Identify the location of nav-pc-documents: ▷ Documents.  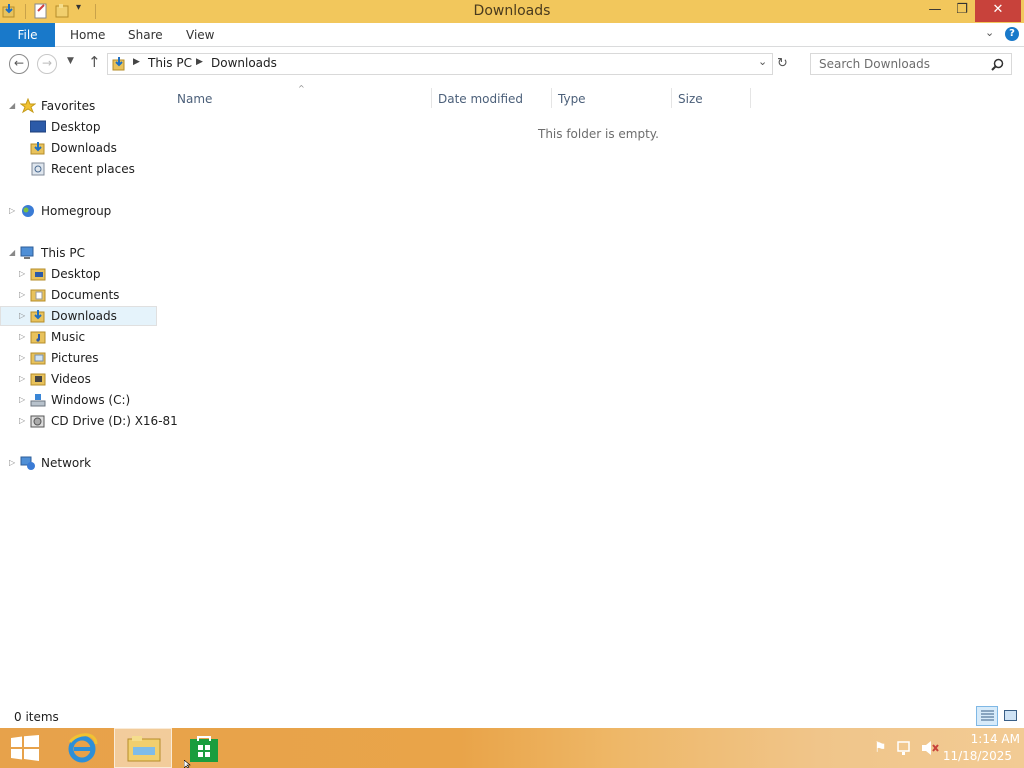
(82, 295).